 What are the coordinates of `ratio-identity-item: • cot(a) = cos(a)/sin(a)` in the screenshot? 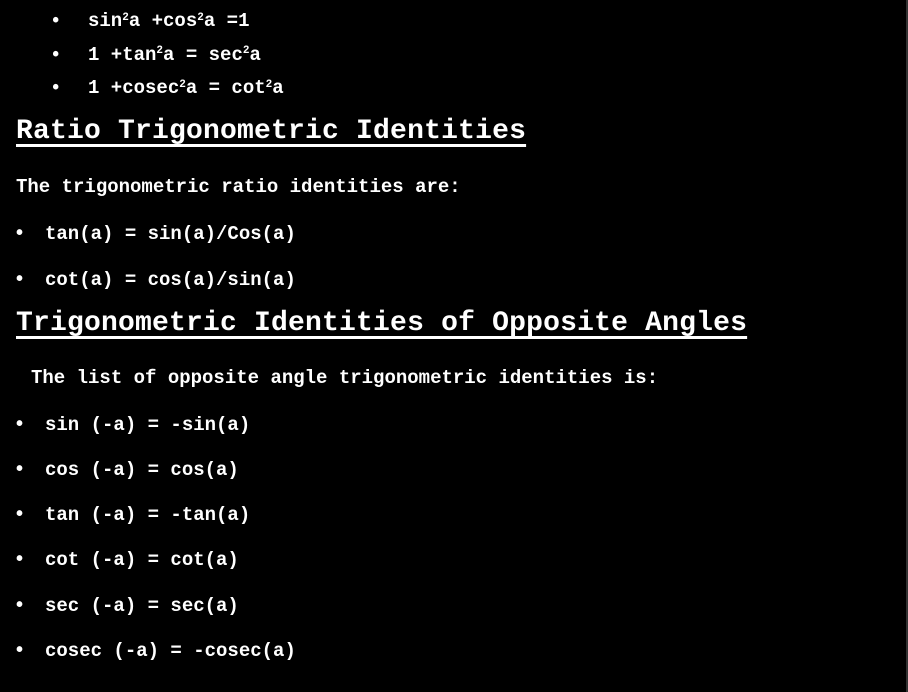 It's located at (156, 279).